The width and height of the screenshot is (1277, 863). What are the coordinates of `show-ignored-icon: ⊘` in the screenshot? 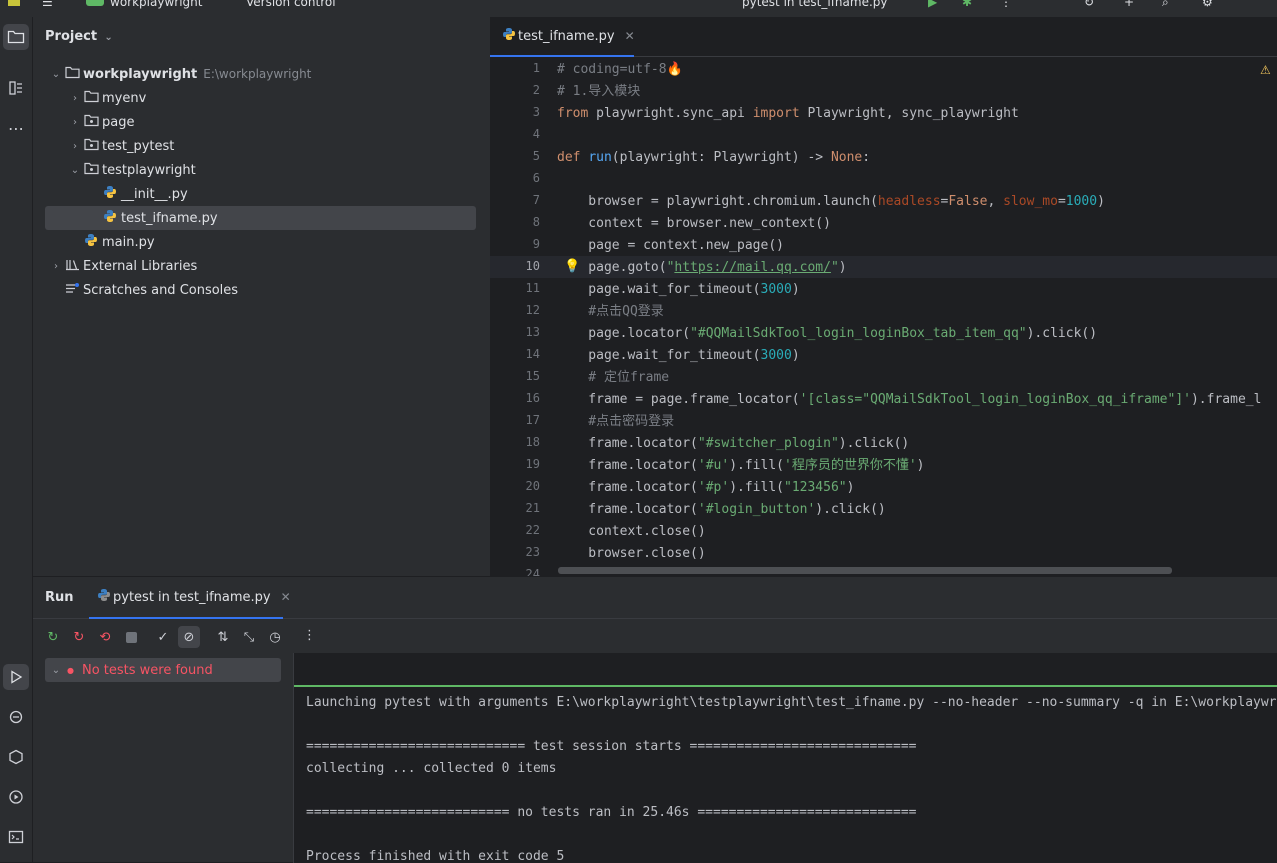 It's located at (189, 637).